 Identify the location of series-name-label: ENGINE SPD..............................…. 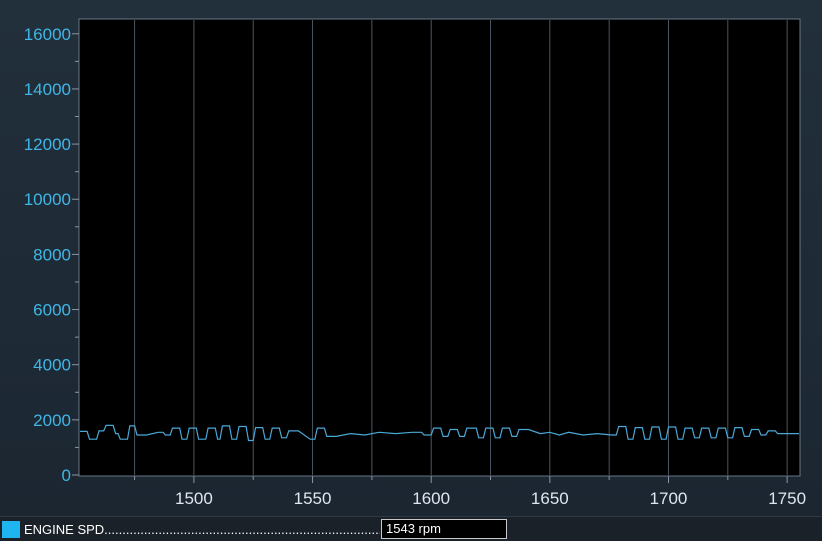
(202, 530).